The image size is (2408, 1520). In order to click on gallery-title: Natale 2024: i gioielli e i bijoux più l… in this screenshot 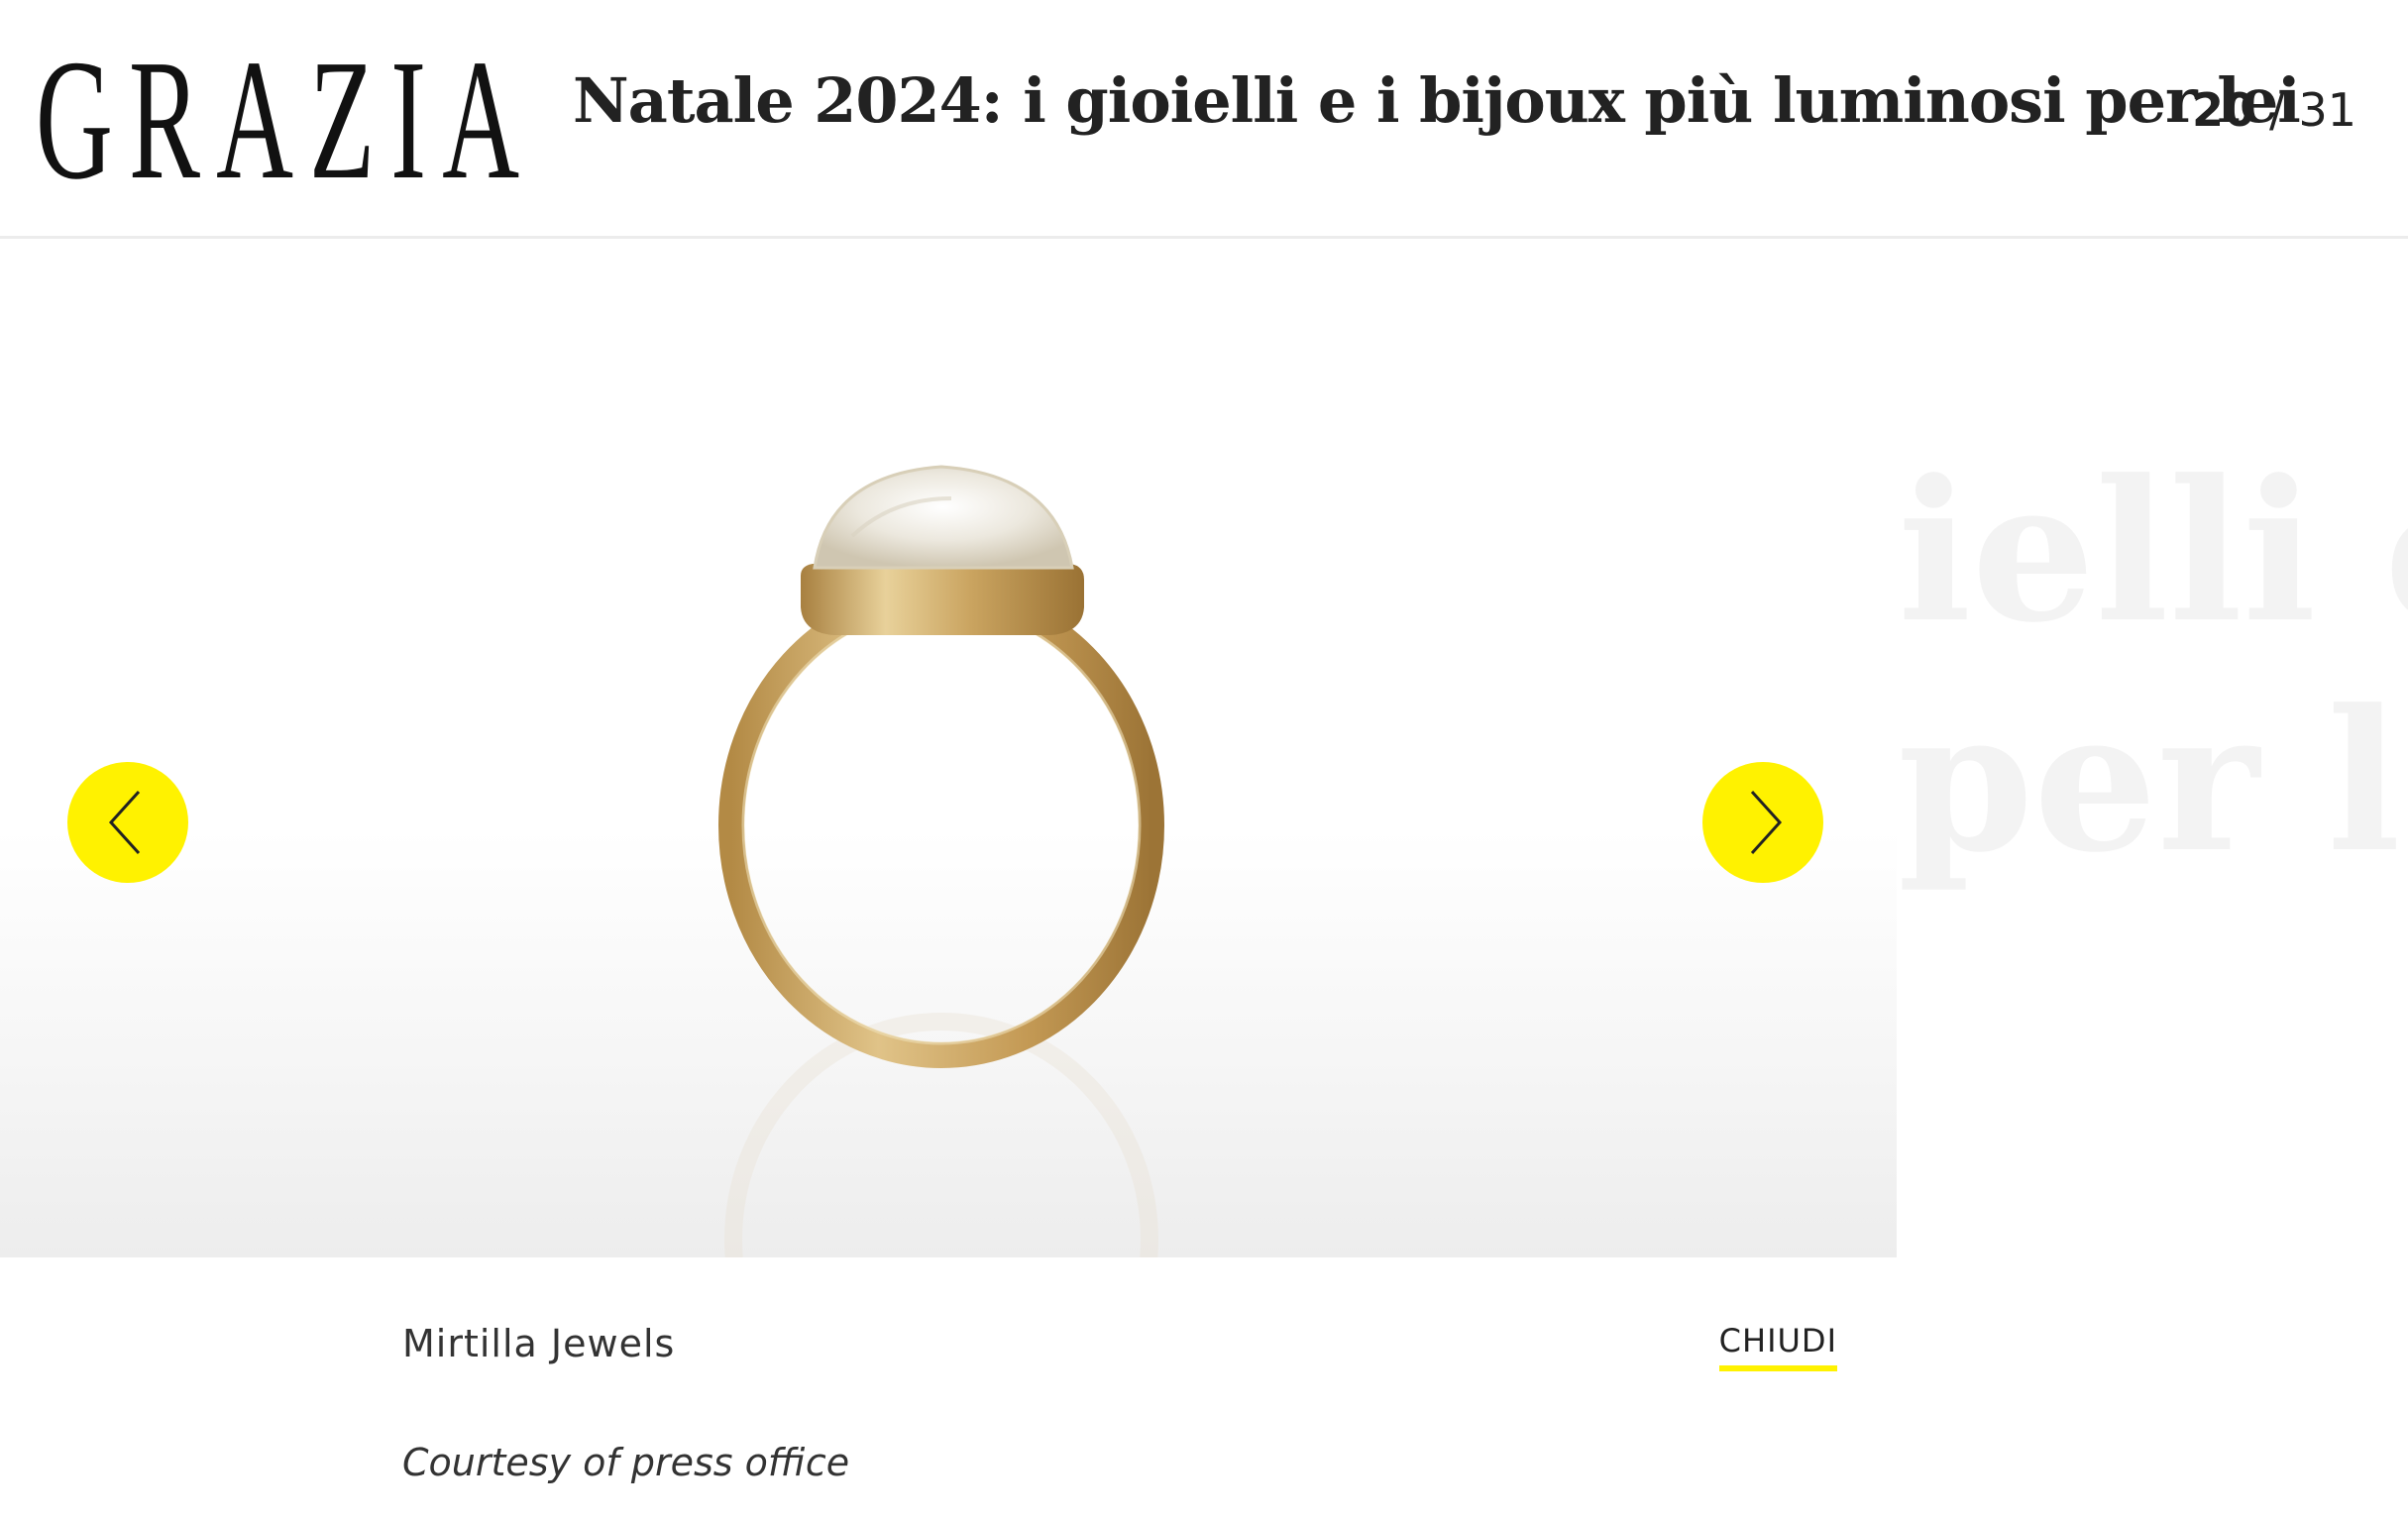, I will do `click(1437, 100)`.